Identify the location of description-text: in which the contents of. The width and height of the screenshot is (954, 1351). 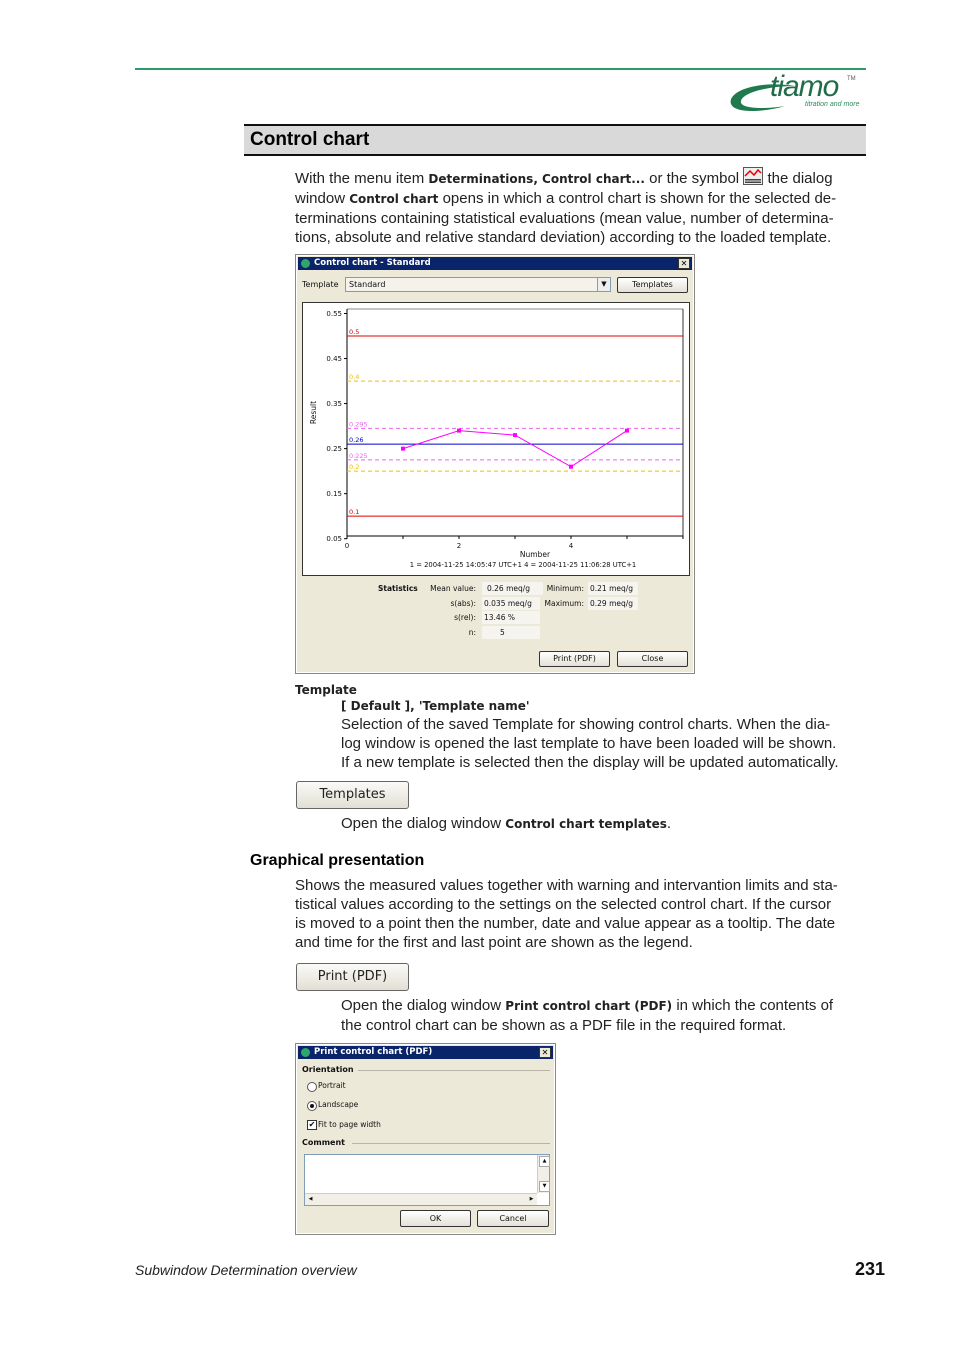
(753, 1005).